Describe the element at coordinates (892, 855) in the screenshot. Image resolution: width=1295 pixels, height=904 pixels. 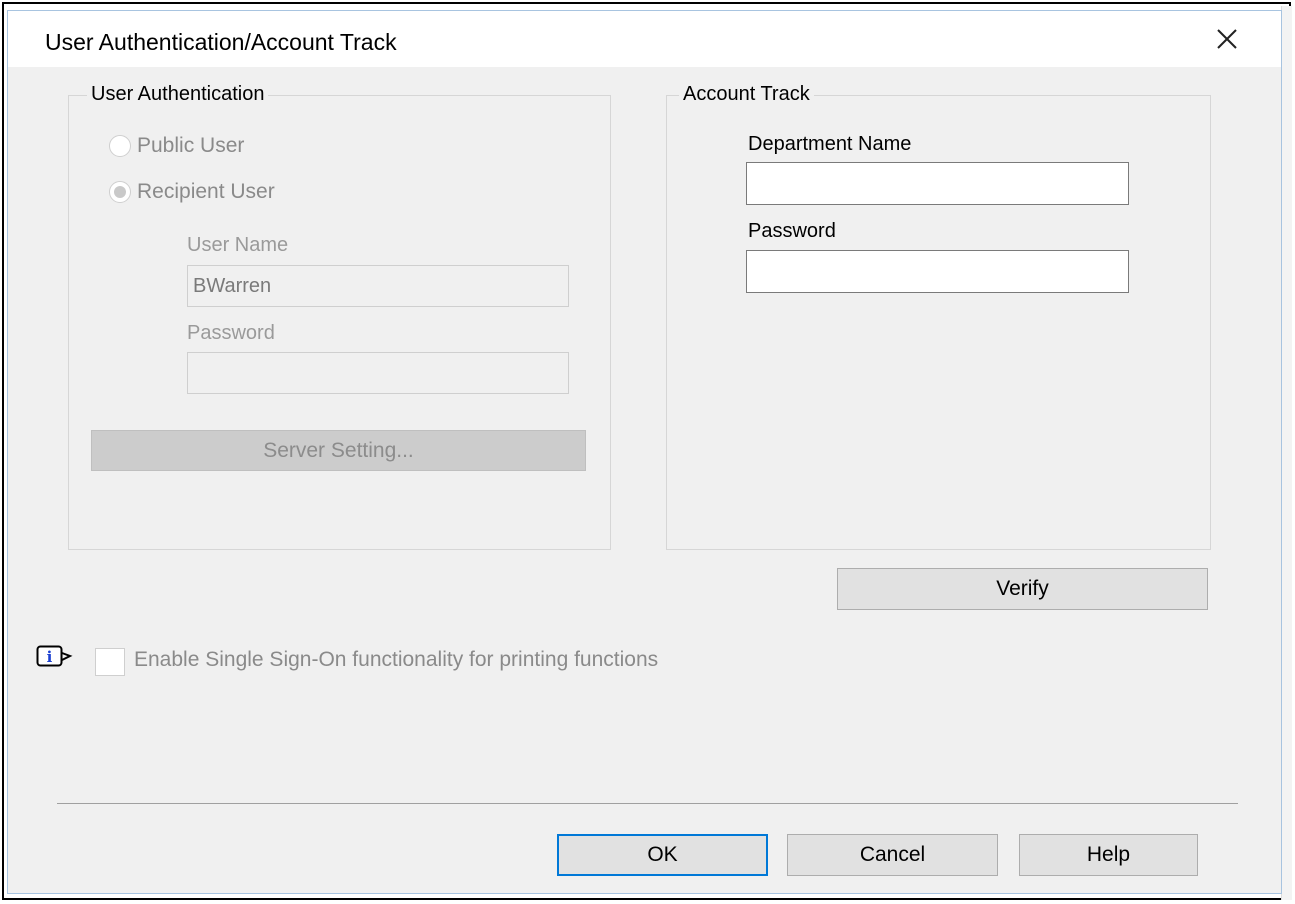
I see `cancel-button: Cancel` at that location.